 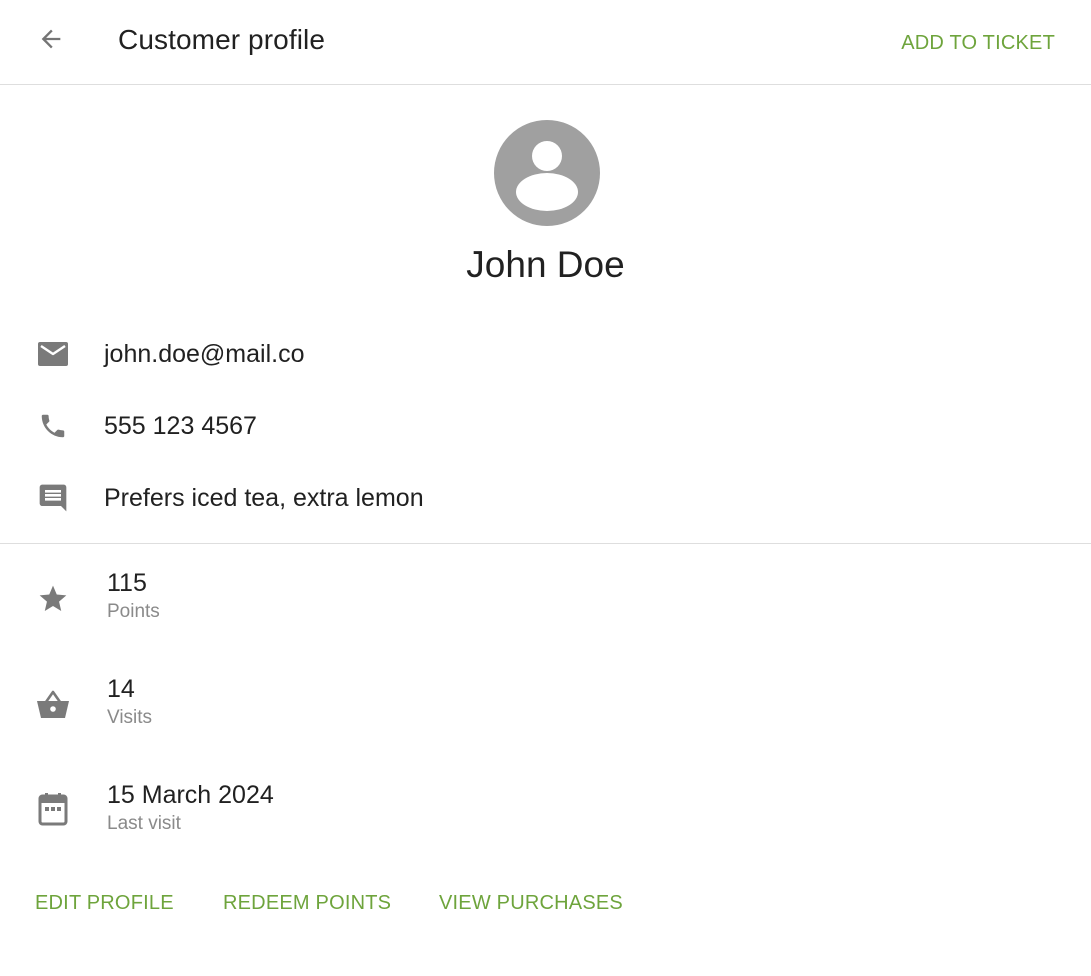 I want to click on app-bar: Customer profile ADD TO TICKET, so click(x=545, y=42).